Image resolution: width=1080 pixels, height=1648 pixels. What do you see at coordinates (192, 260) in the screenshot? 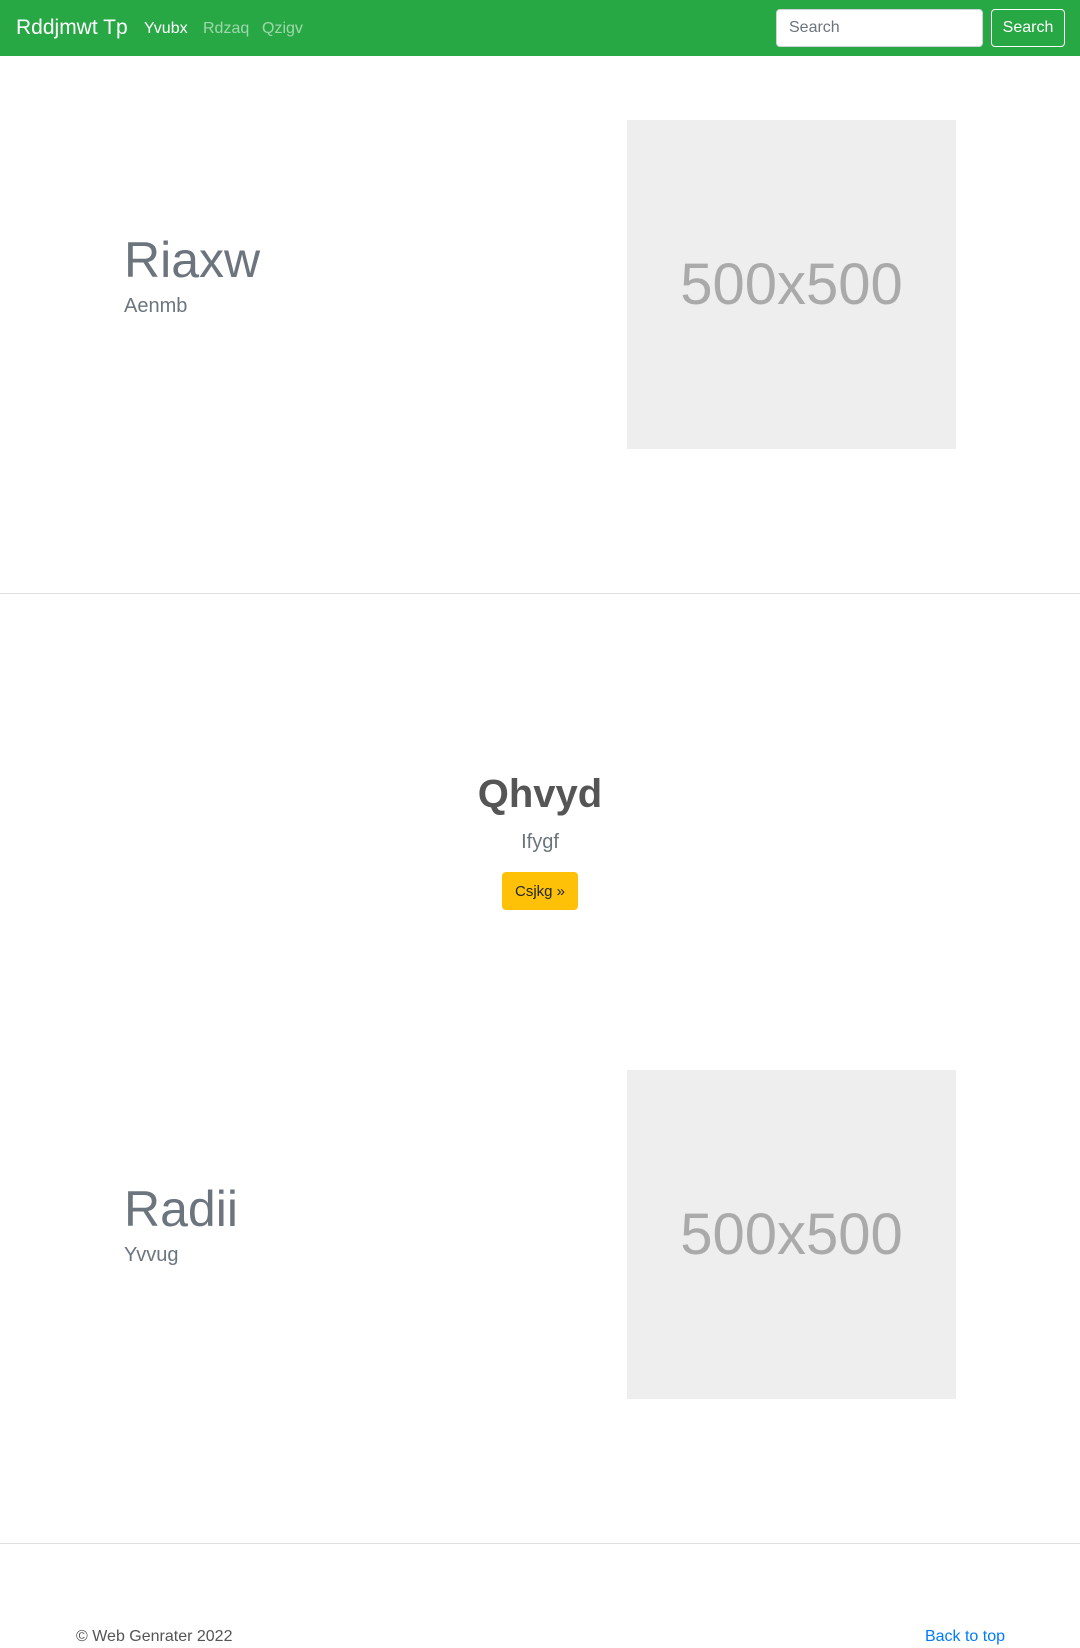
I see `feature-title: Riaxw` at bounding box center [192, 260].